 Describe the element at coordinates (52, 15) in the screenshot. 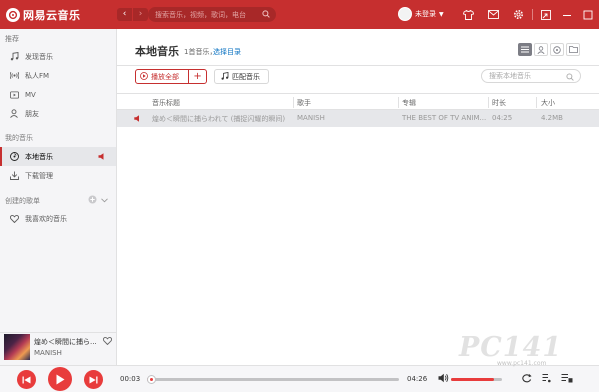

I see `app-title: 网易云音乐` at that location.